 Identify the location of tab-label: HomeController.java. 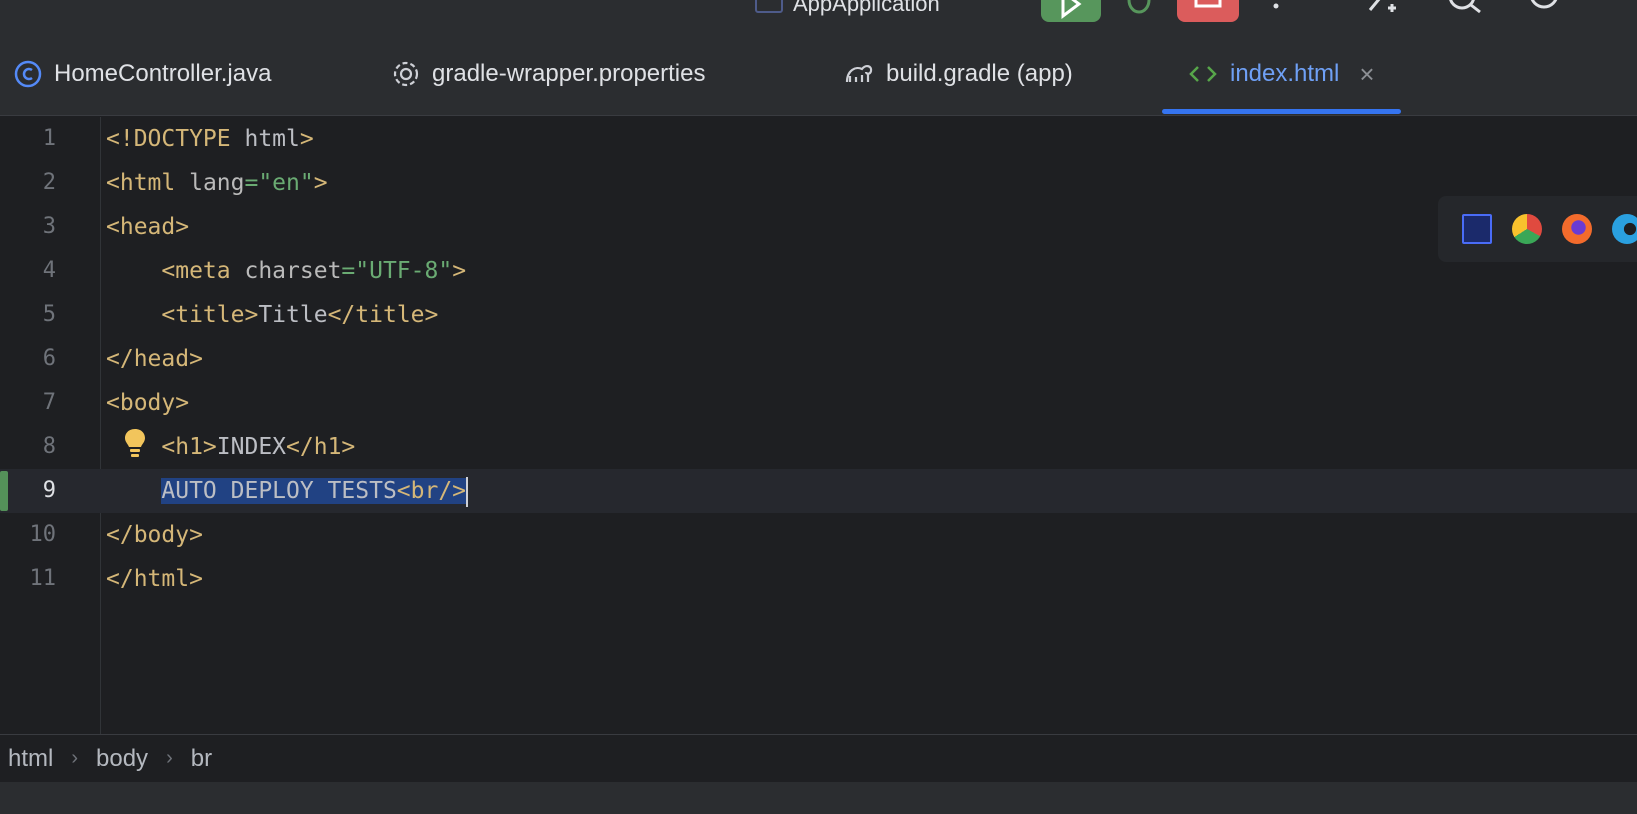
(163, 73).